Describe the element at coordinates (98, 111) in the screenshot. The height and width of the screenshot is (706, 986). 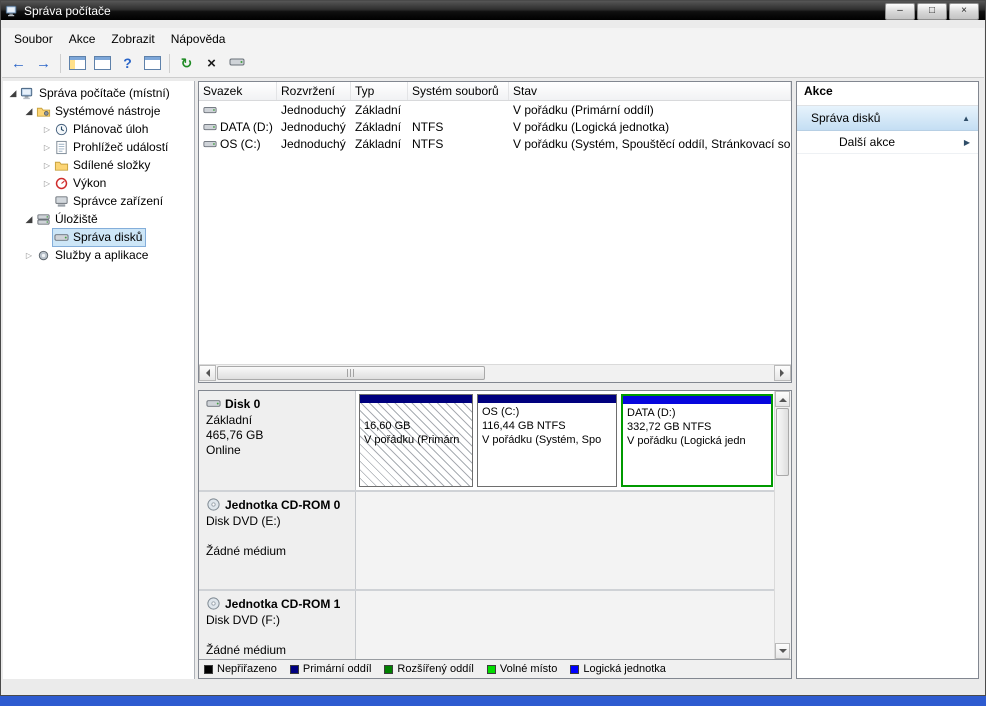
I see `tree-item-systemove-nastroje: ◢ Systémové nástroje` at that location.